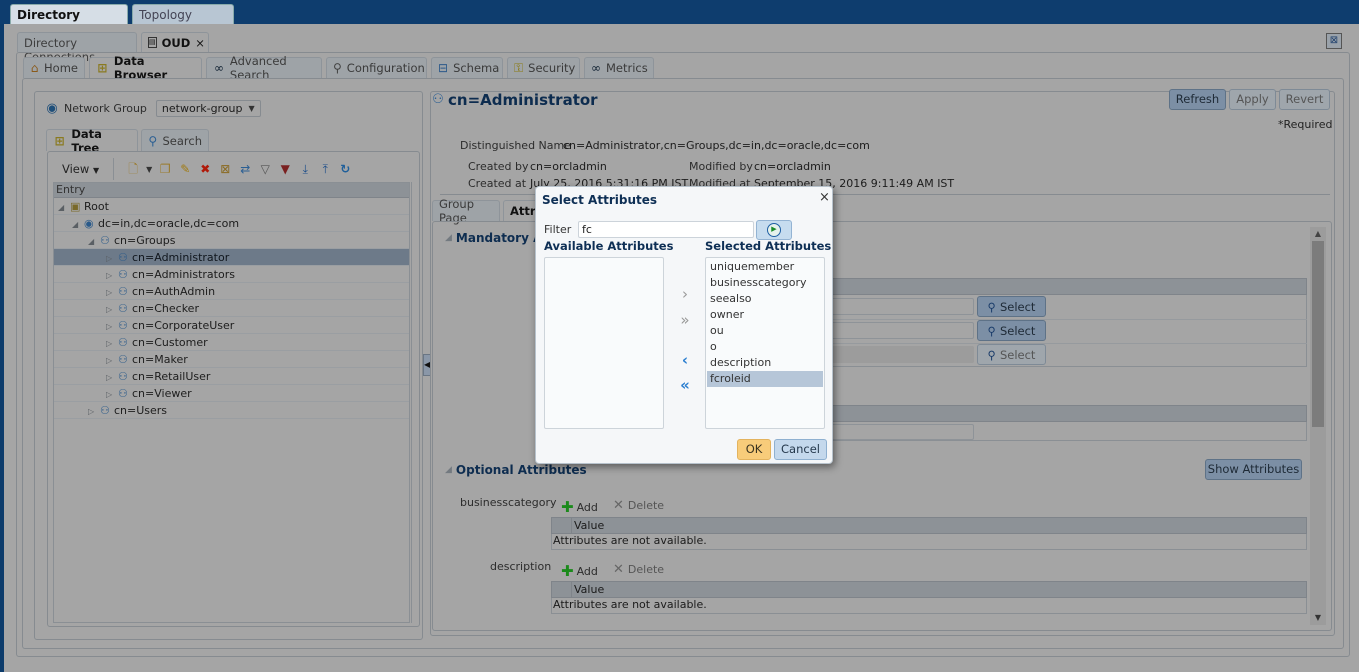 This screenshot has width=1359, height=672. Describe the element at coordinates (264, 68) in the screenshot. I see `tab-advanced-search: ∞ Advanced Search` at that location.